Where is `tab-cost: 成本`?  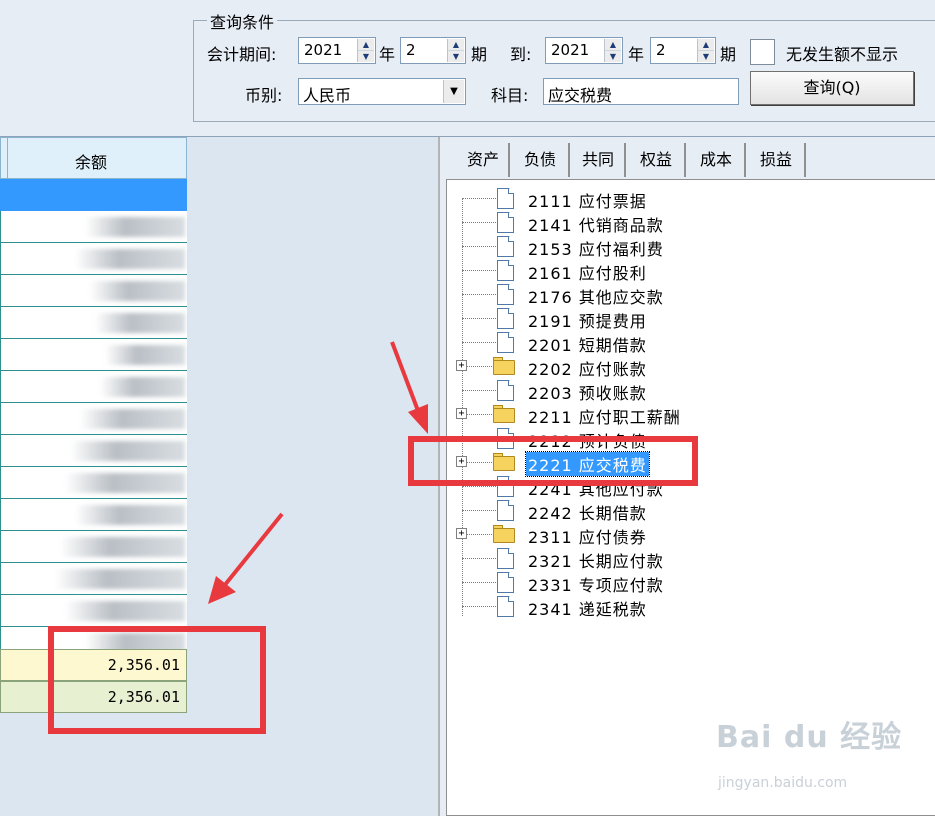 tab-cost: 成本 is located at coordinates (717, 160).